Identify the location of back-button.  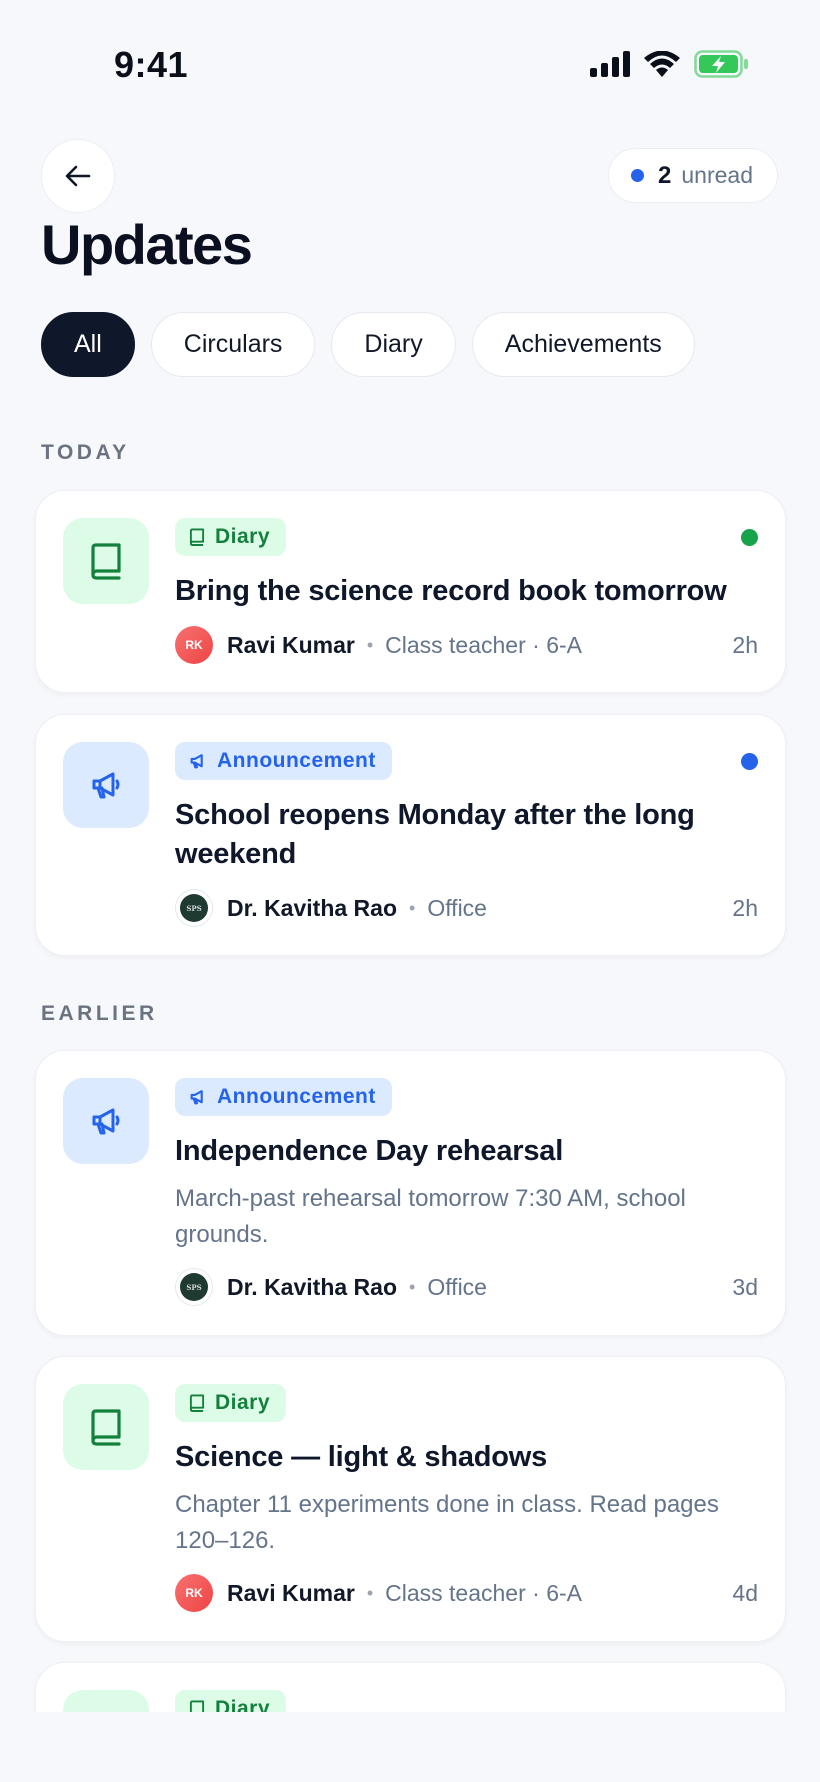
(78, 176).